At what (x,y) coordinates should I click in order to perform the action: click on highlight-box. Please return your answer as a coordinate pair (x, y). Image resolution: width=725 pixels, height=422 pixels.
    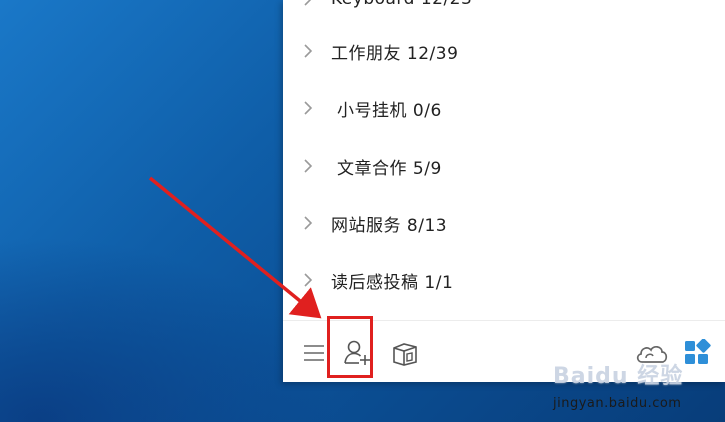
    Looking at the image, I should click on (350, 347).